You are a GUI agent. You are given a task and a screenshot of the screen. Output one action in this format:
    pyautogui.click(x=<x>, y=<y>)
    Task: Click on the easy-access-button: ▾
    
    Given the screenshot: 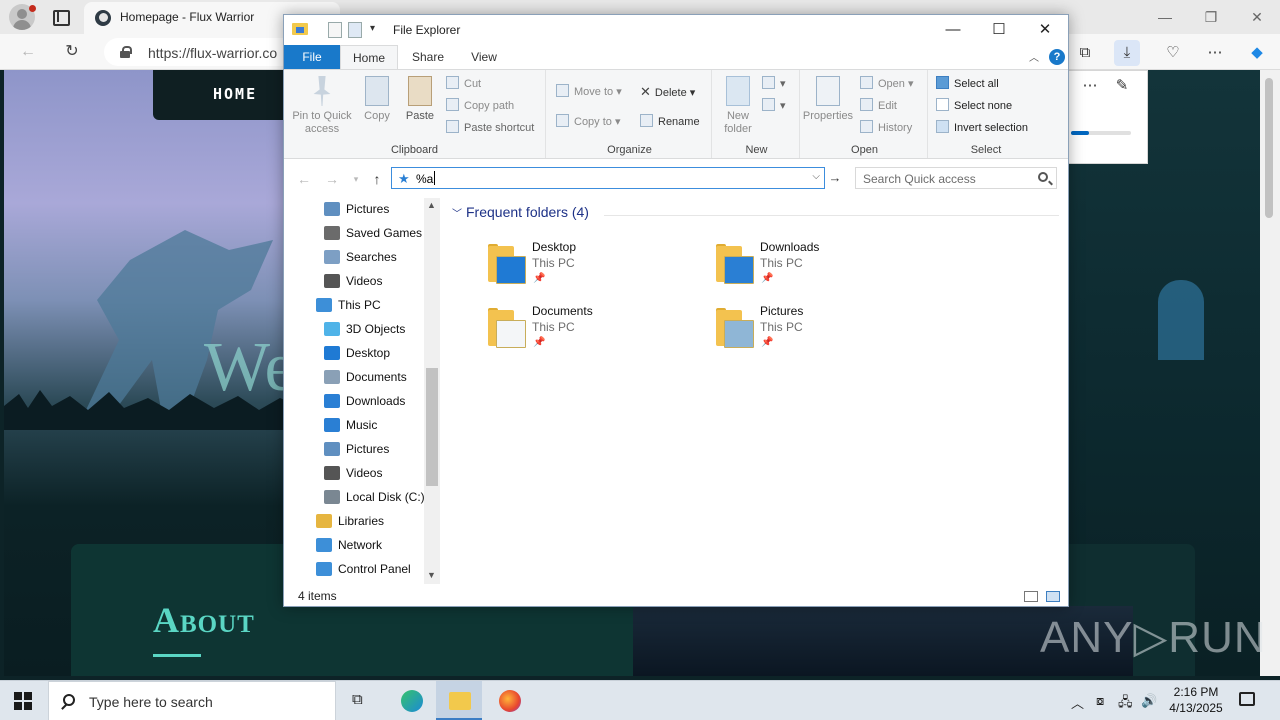 What is the action you would take?
    pyautogui.click(x=774, y=106)
    